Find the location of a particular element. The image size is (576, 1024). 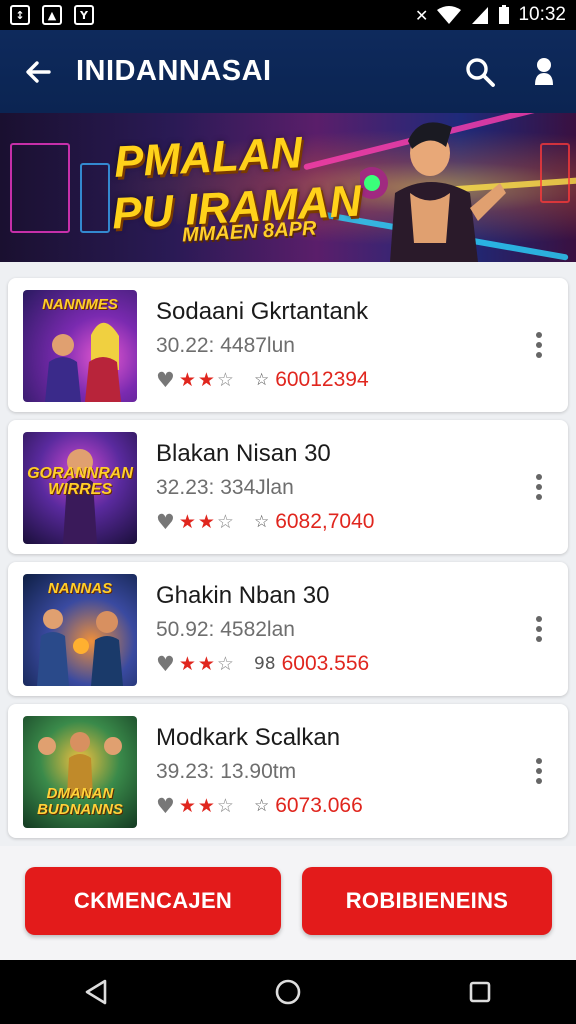

search-icon is located at coordinates (480, 72).